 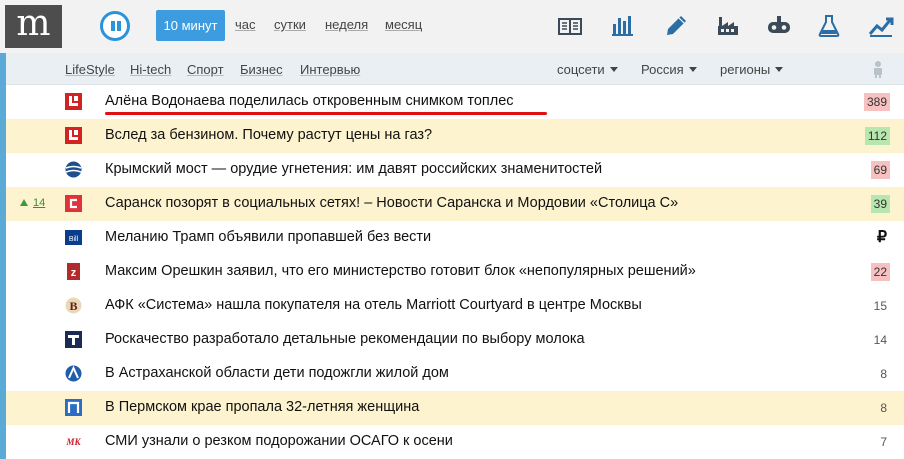 I want to click on svg-text: B, so click(x=73, y=306).